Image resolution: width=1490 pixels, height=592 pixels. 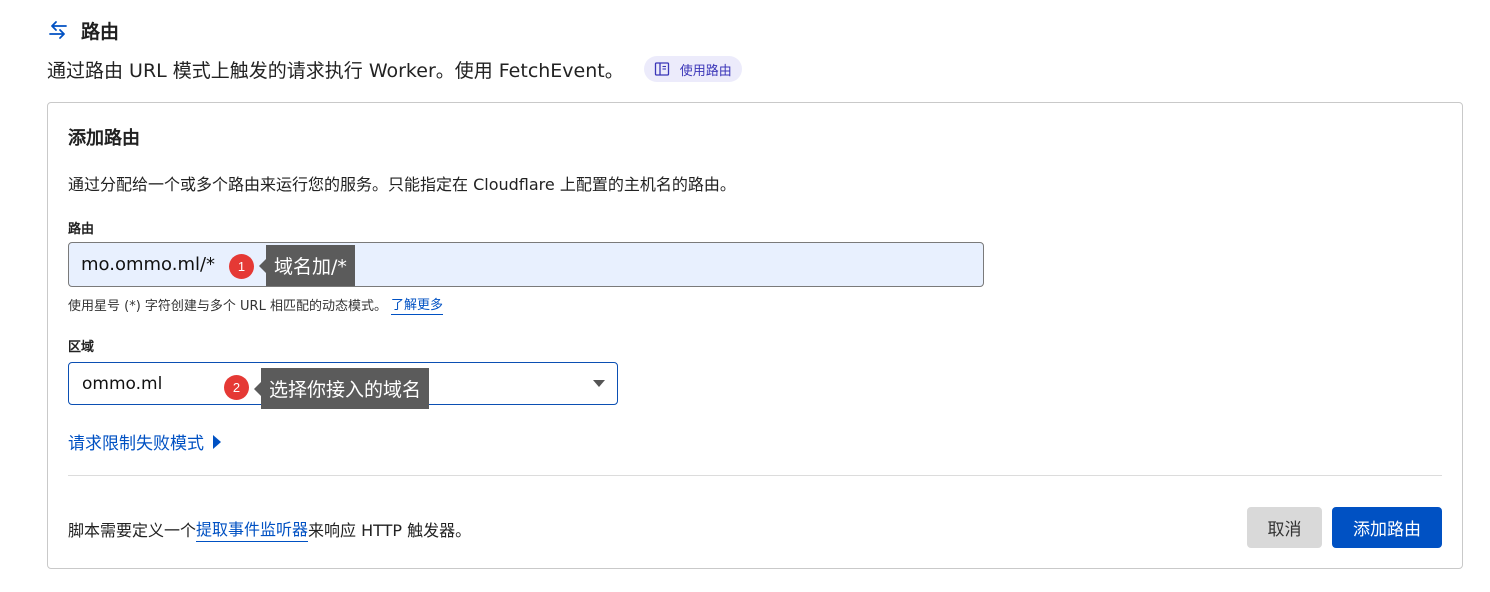 I want to click on route-hint-text: 使用星号 (*) 字符创建与多个 URL 相匹配的动态模式。, so click(x=227, y=306).